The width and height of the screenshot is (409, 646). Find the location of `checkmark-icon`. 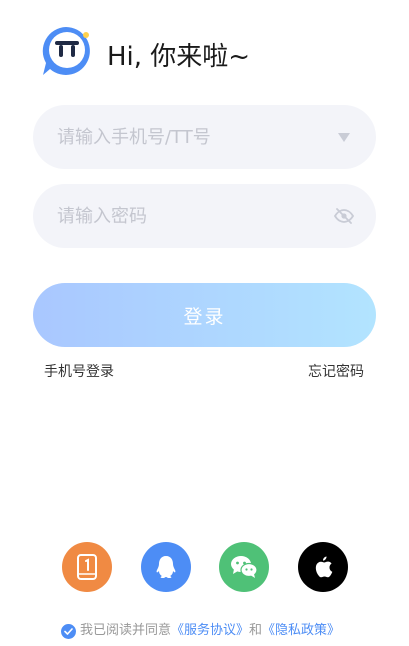

checkmark-icon is located at coordinates (68, 631).